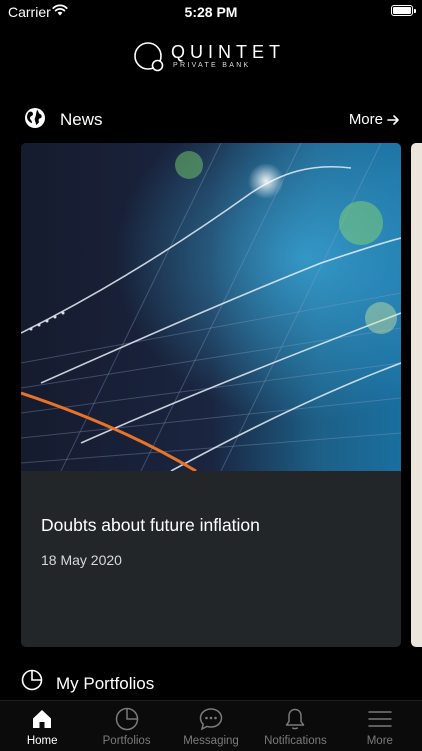 The image size is (422, 751). Describe the element at coordinates (126, 741) in the screenshot. I see `tab-portfolios-label: Portfolios` at that location.